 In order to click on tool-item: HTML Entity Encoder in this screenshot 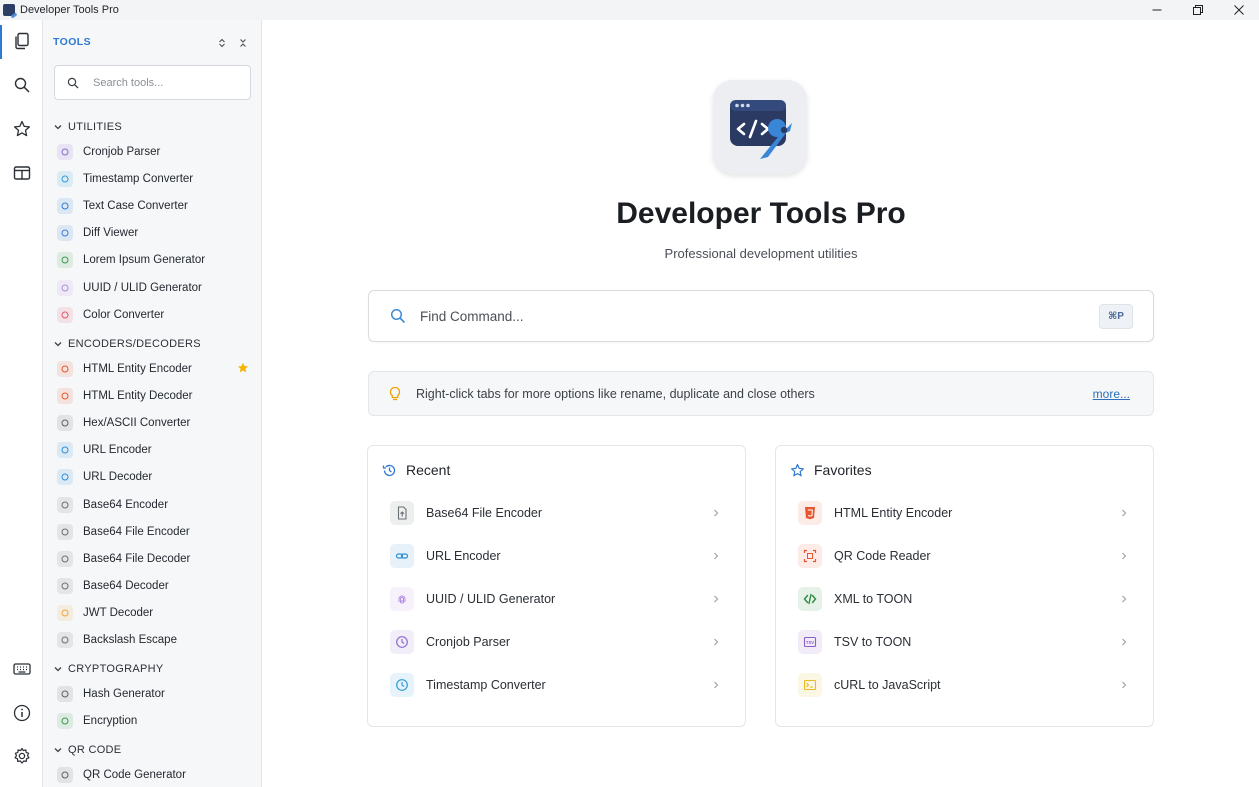, I will do `click(157, 369)`.